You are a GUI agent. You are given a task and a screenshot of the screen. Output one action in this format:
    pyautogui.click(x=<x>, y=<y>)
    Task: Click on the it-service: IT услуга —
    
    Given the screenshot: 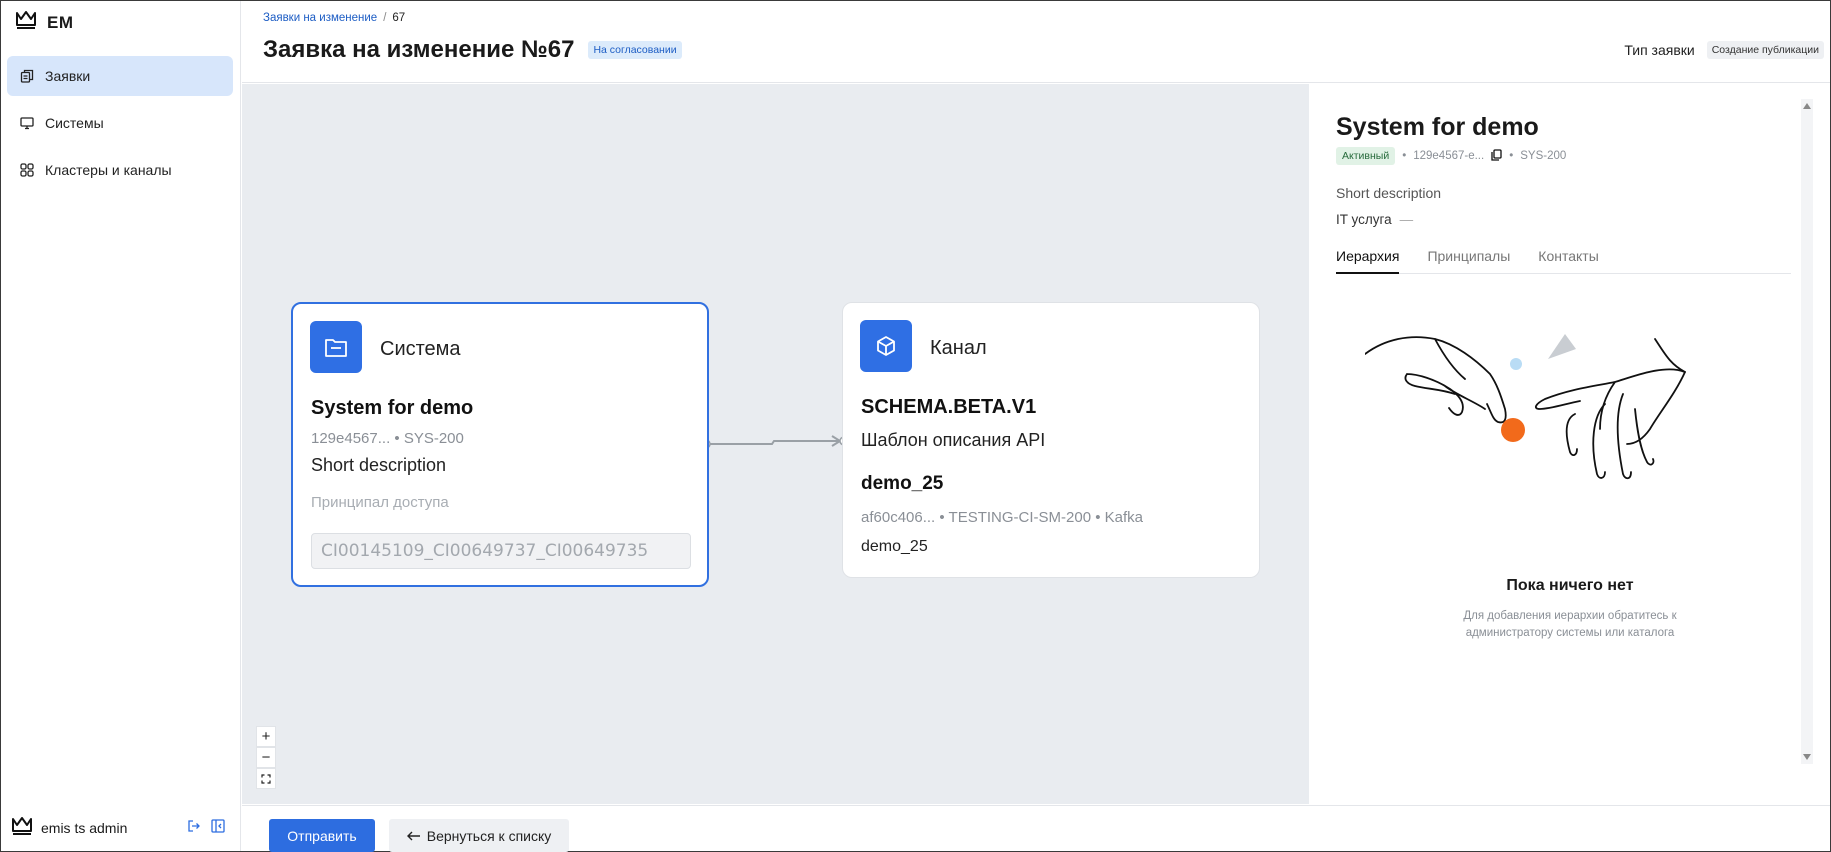 What is the action you would take?
    pyautogui.click(x=1374, y=219)
    